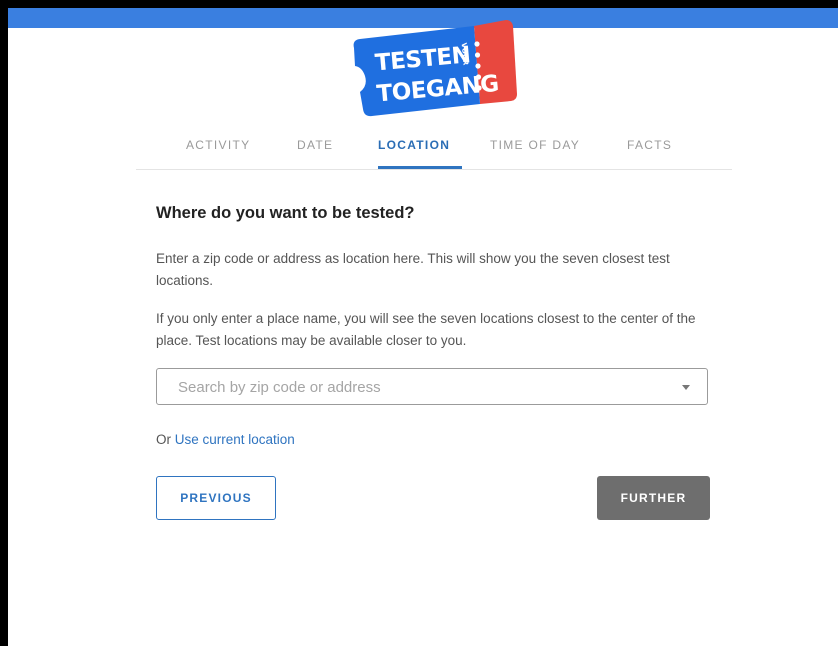 This screenshot has width=838, height=646. Describe the element at coordinates (218, 145) in the screenshot. I see `step-activity: ACTIVITY` at that location.